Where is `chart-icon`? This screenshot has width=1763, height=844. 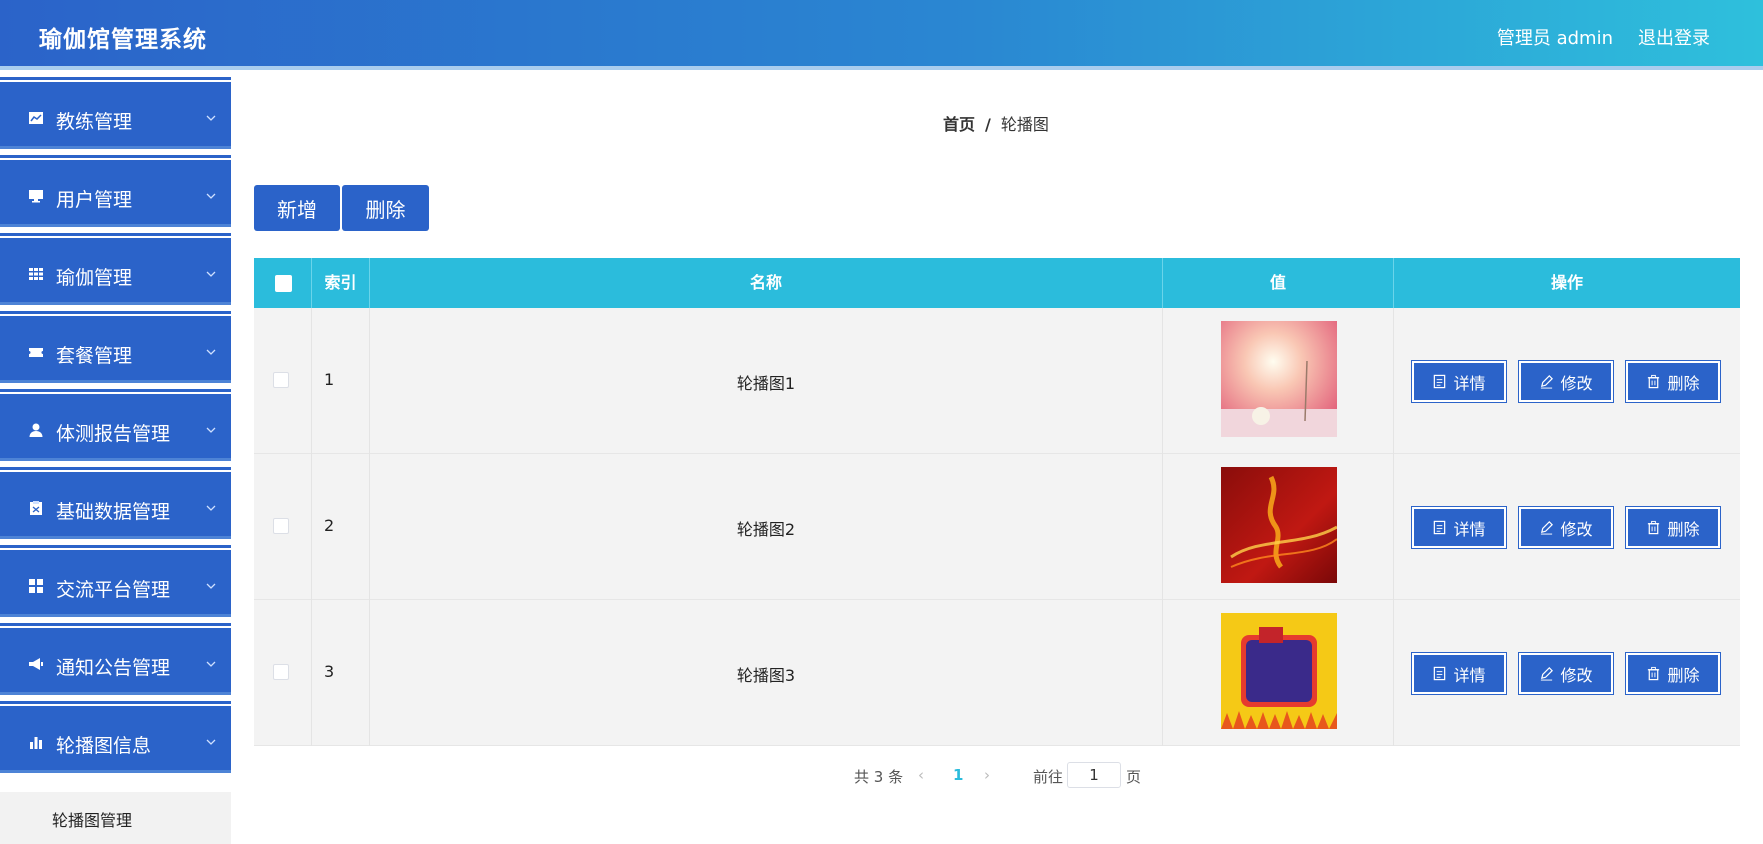
chart-icon is located at coordinates (36, 118).